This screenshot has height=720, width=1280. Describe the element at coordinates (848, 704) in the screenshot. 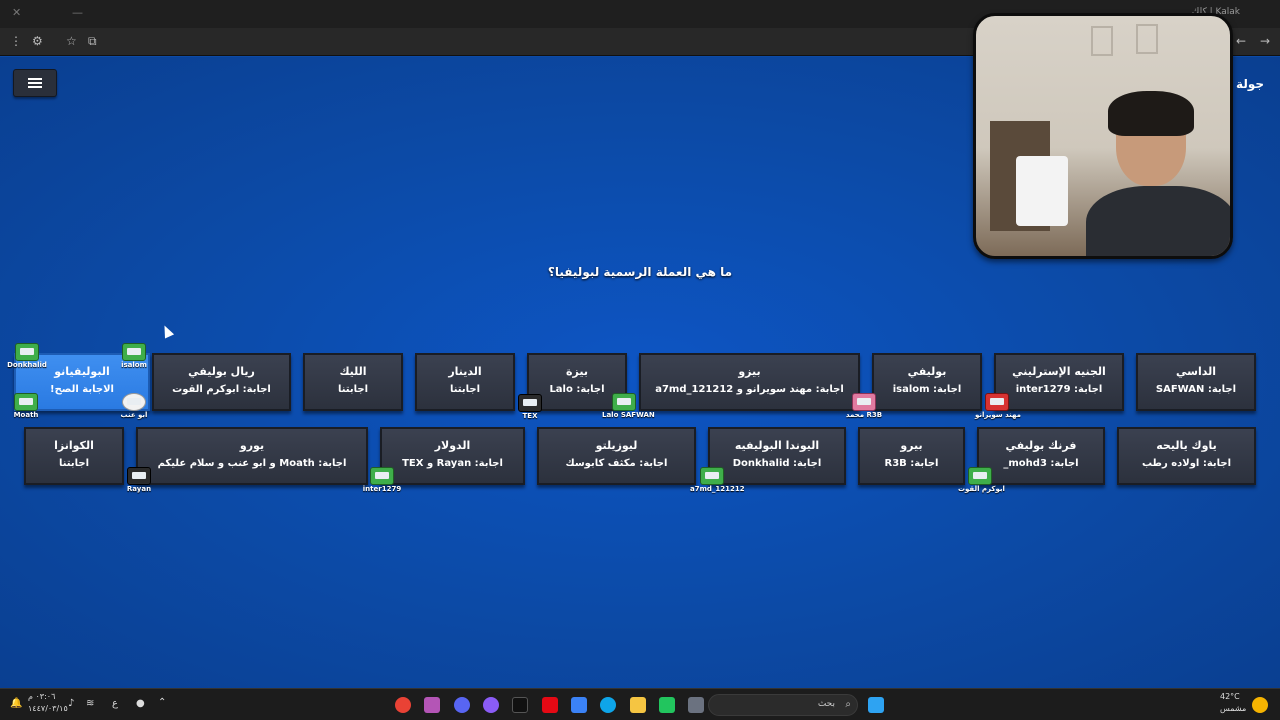

I see `search-icon: ⌕` at that location.